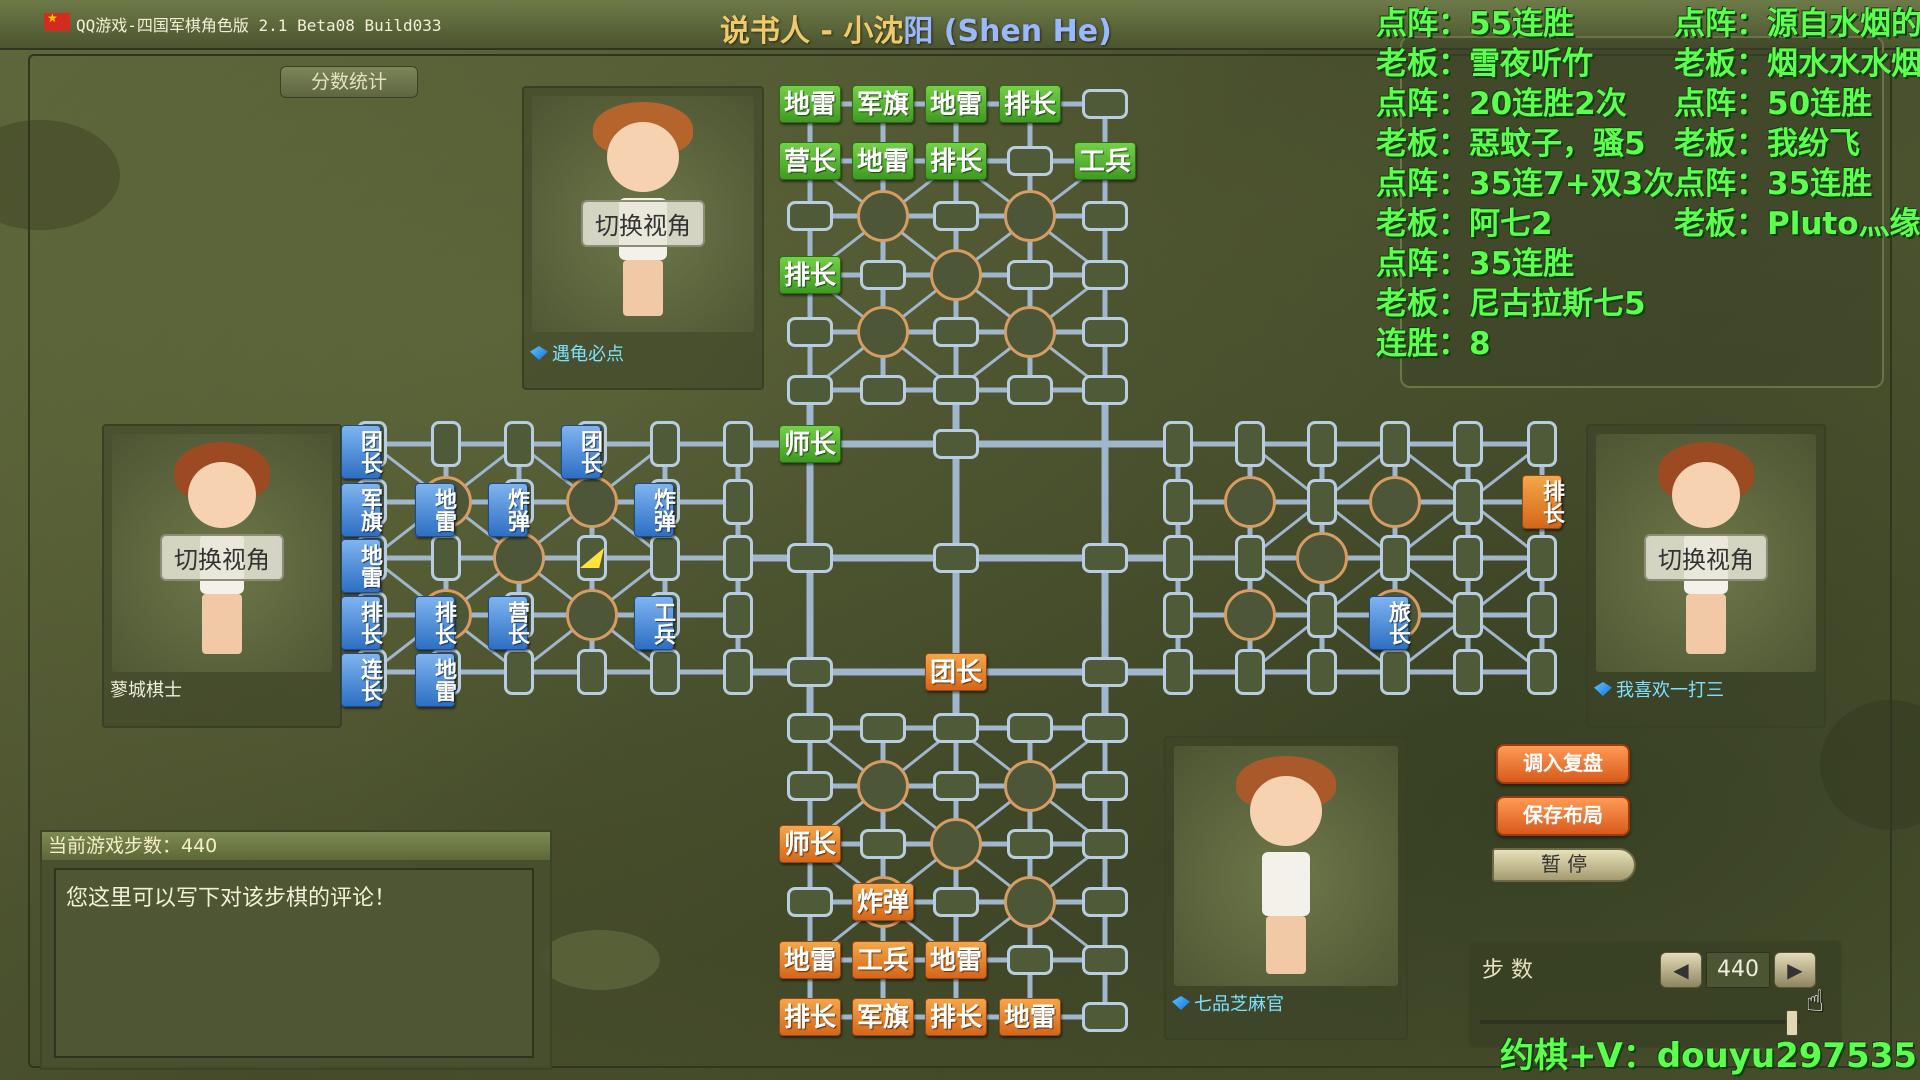 This screenshot has width=1920, height=1080. I want to click on chess-piece: 连长, so click(361, 680).